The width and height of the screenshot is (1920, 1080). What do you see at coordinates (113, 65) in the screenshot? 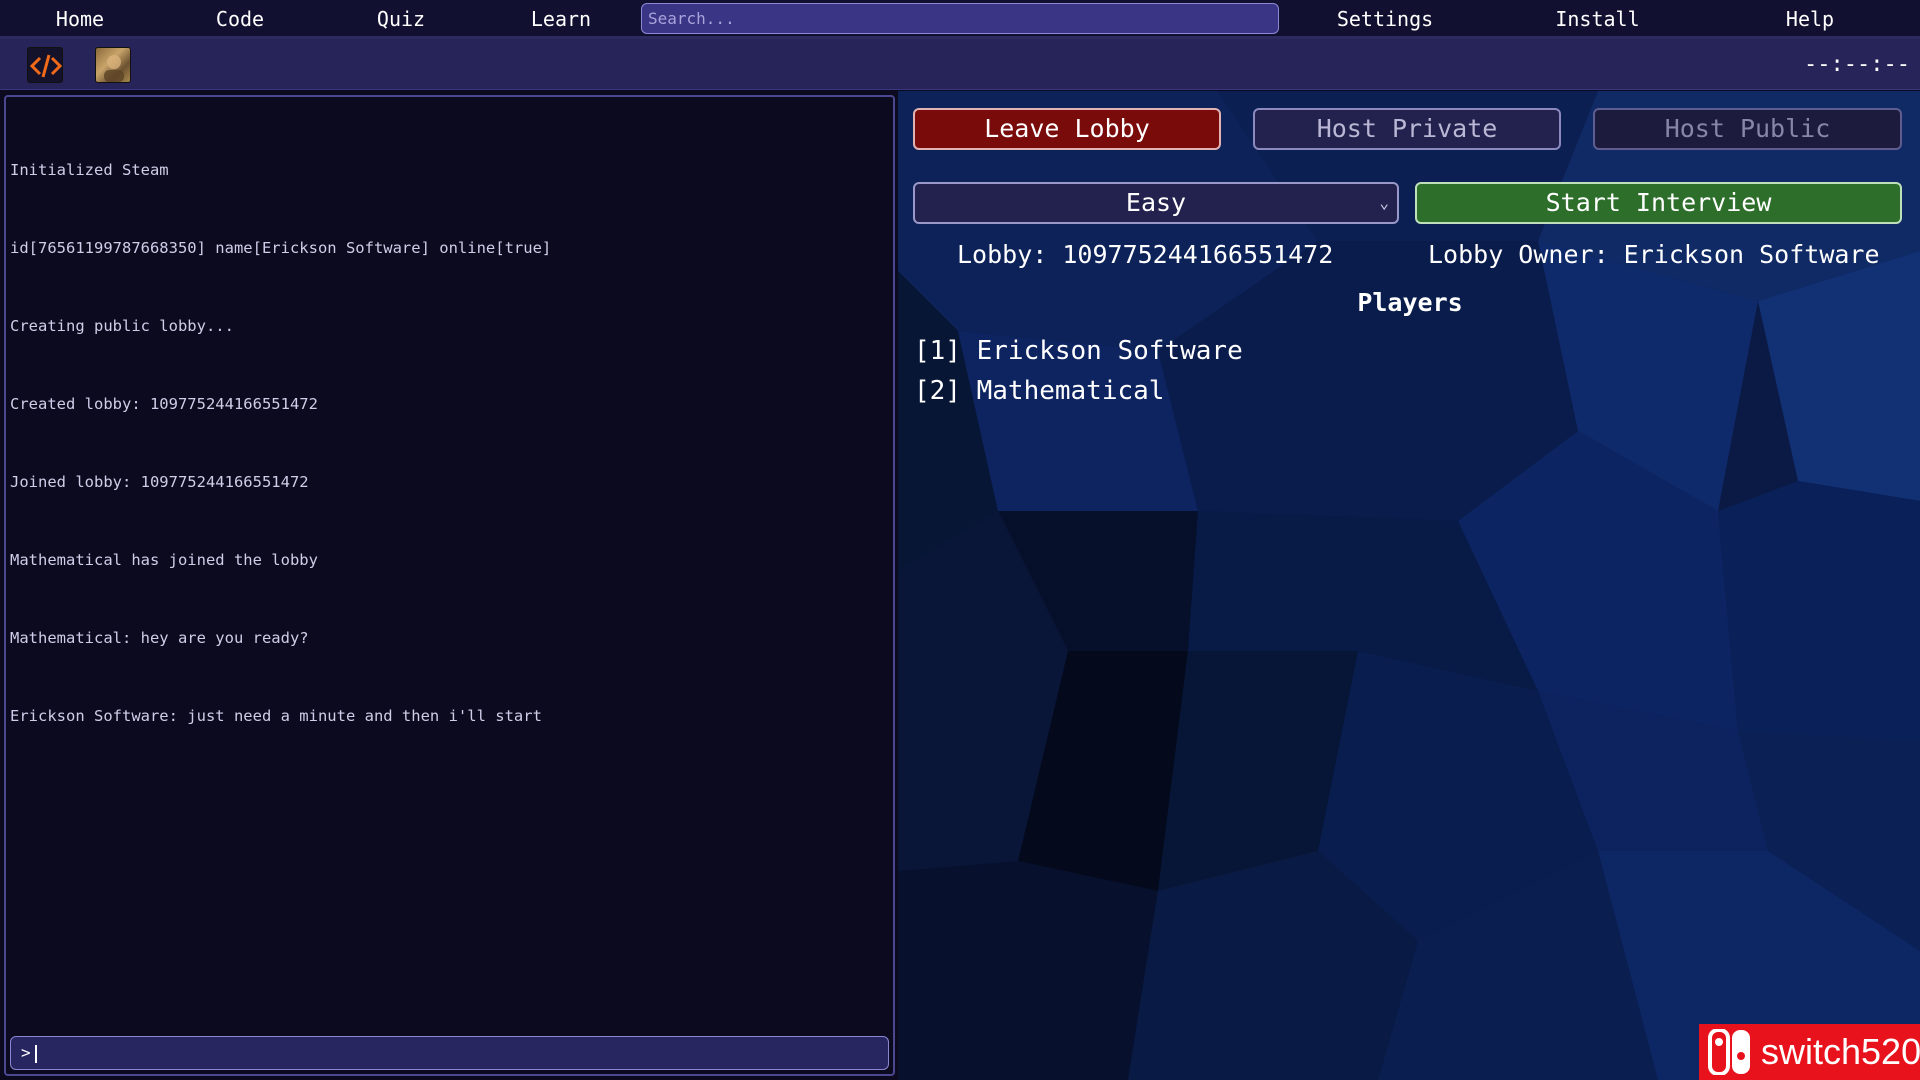
I see `avatar` at bounding box center [113, 65].